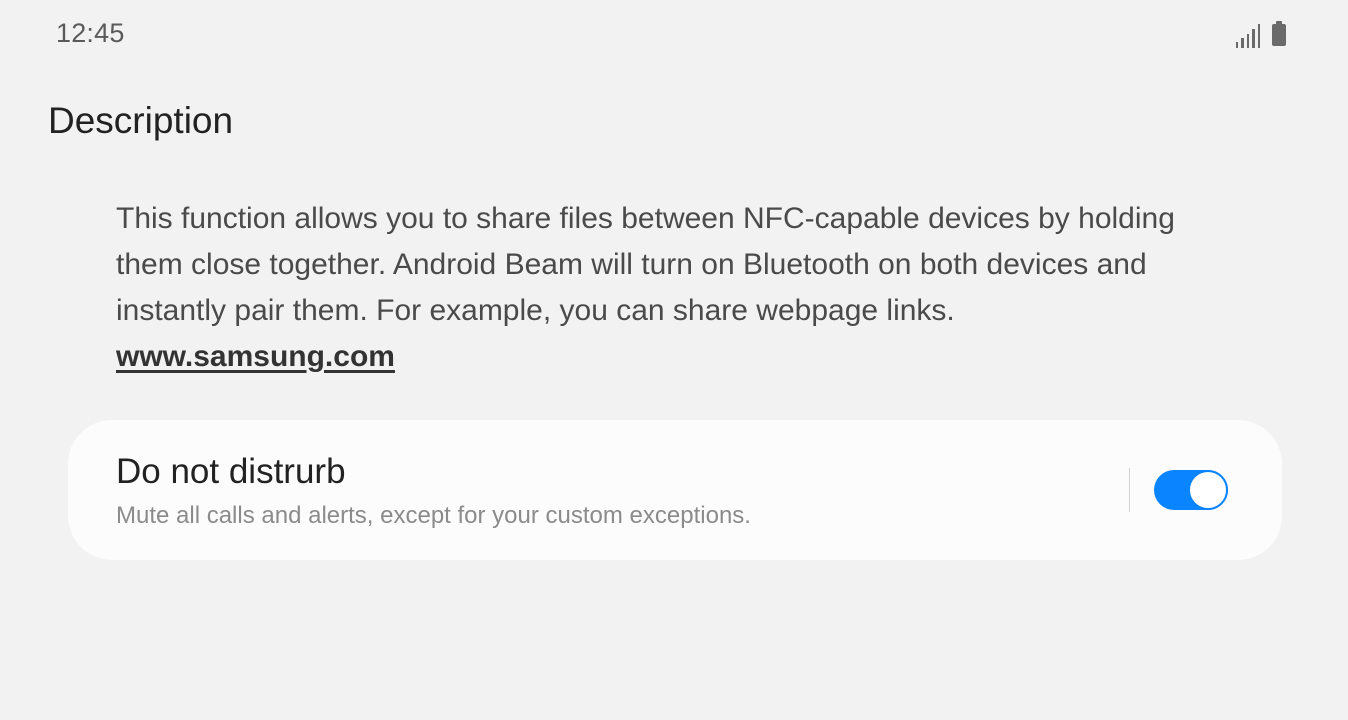 The height and width of the screenshot is (720, 1348). I want to click on status-time: 12:45, so click(90, 33).